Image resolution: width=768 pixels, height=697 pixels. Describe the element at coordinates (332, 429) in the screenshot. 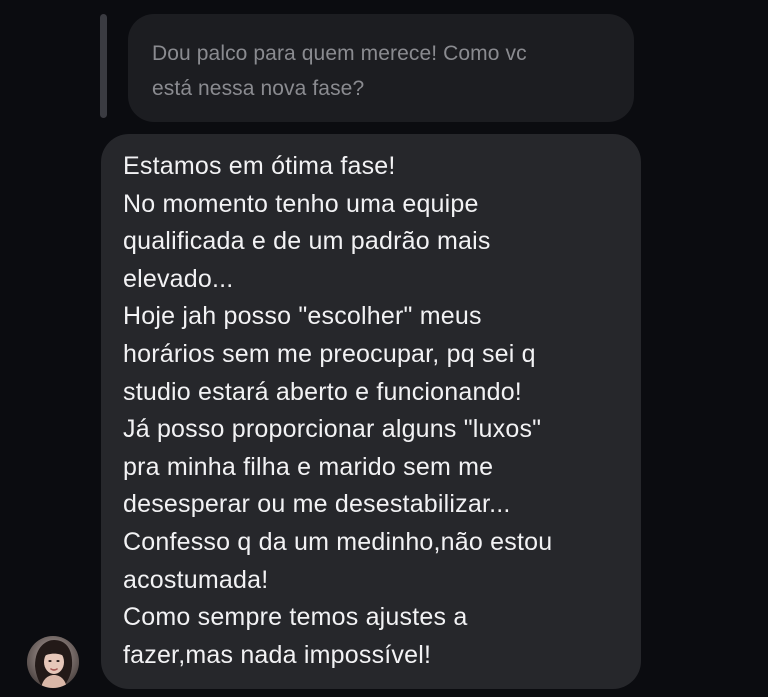

I see `message-line: Já posso proporcionar alguns "luxos"` at that location.